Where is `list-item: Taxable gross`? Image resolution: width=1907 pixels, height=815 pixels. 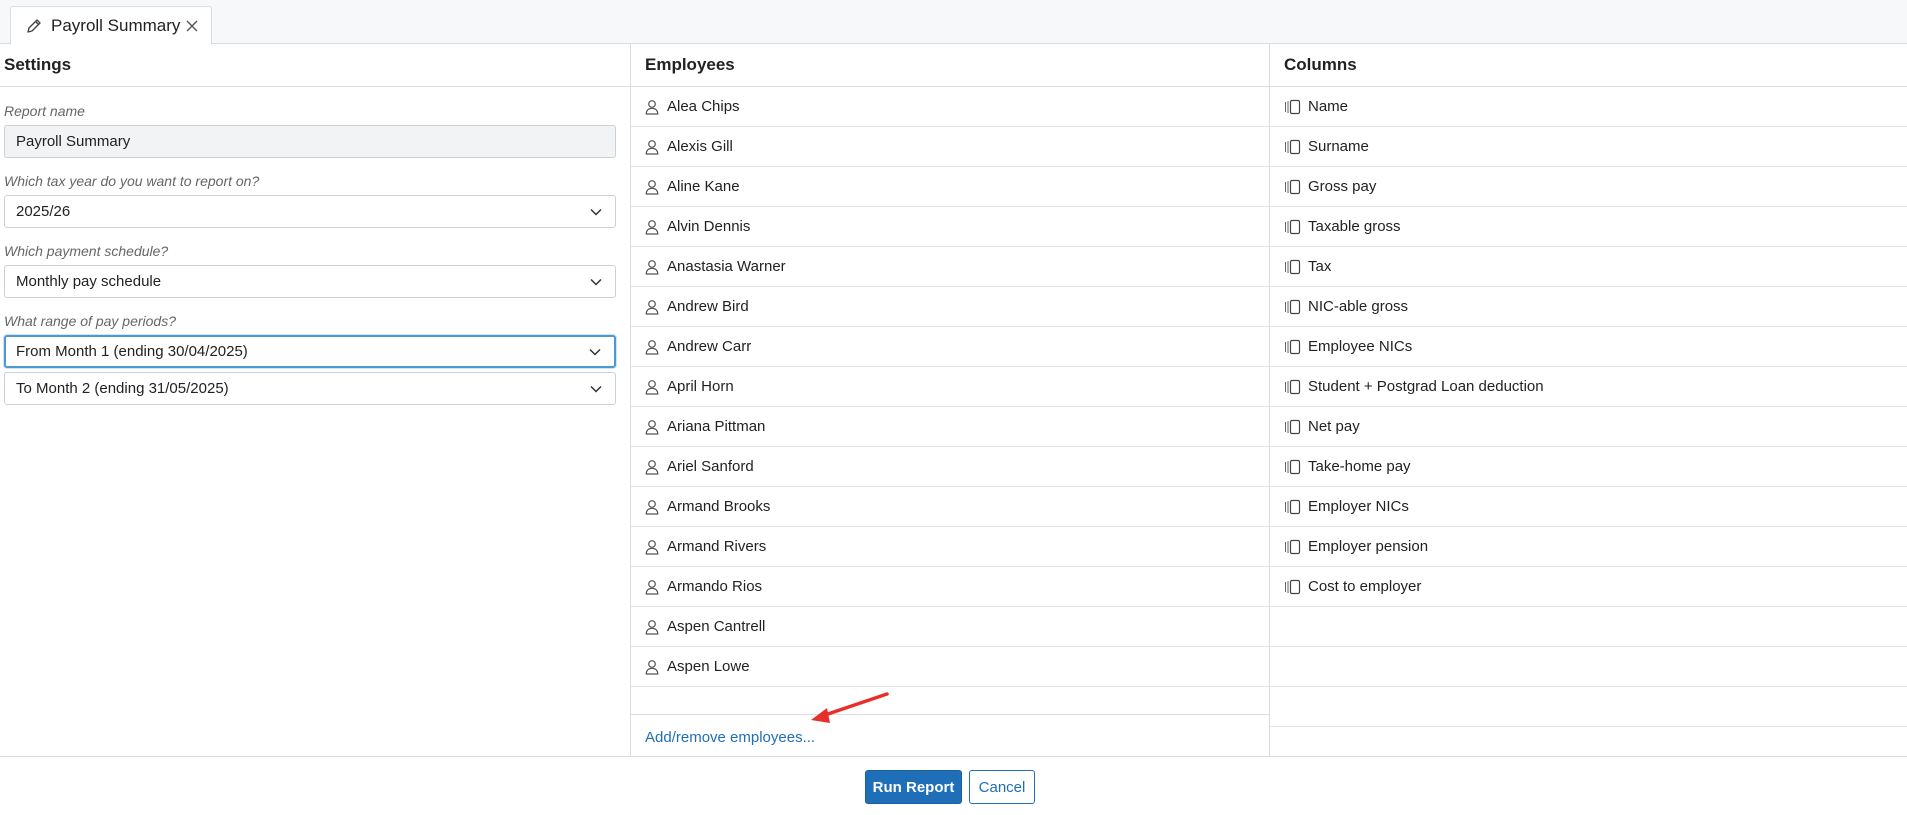
list-item: Taxable gross is located at coordinates (1588, 227).